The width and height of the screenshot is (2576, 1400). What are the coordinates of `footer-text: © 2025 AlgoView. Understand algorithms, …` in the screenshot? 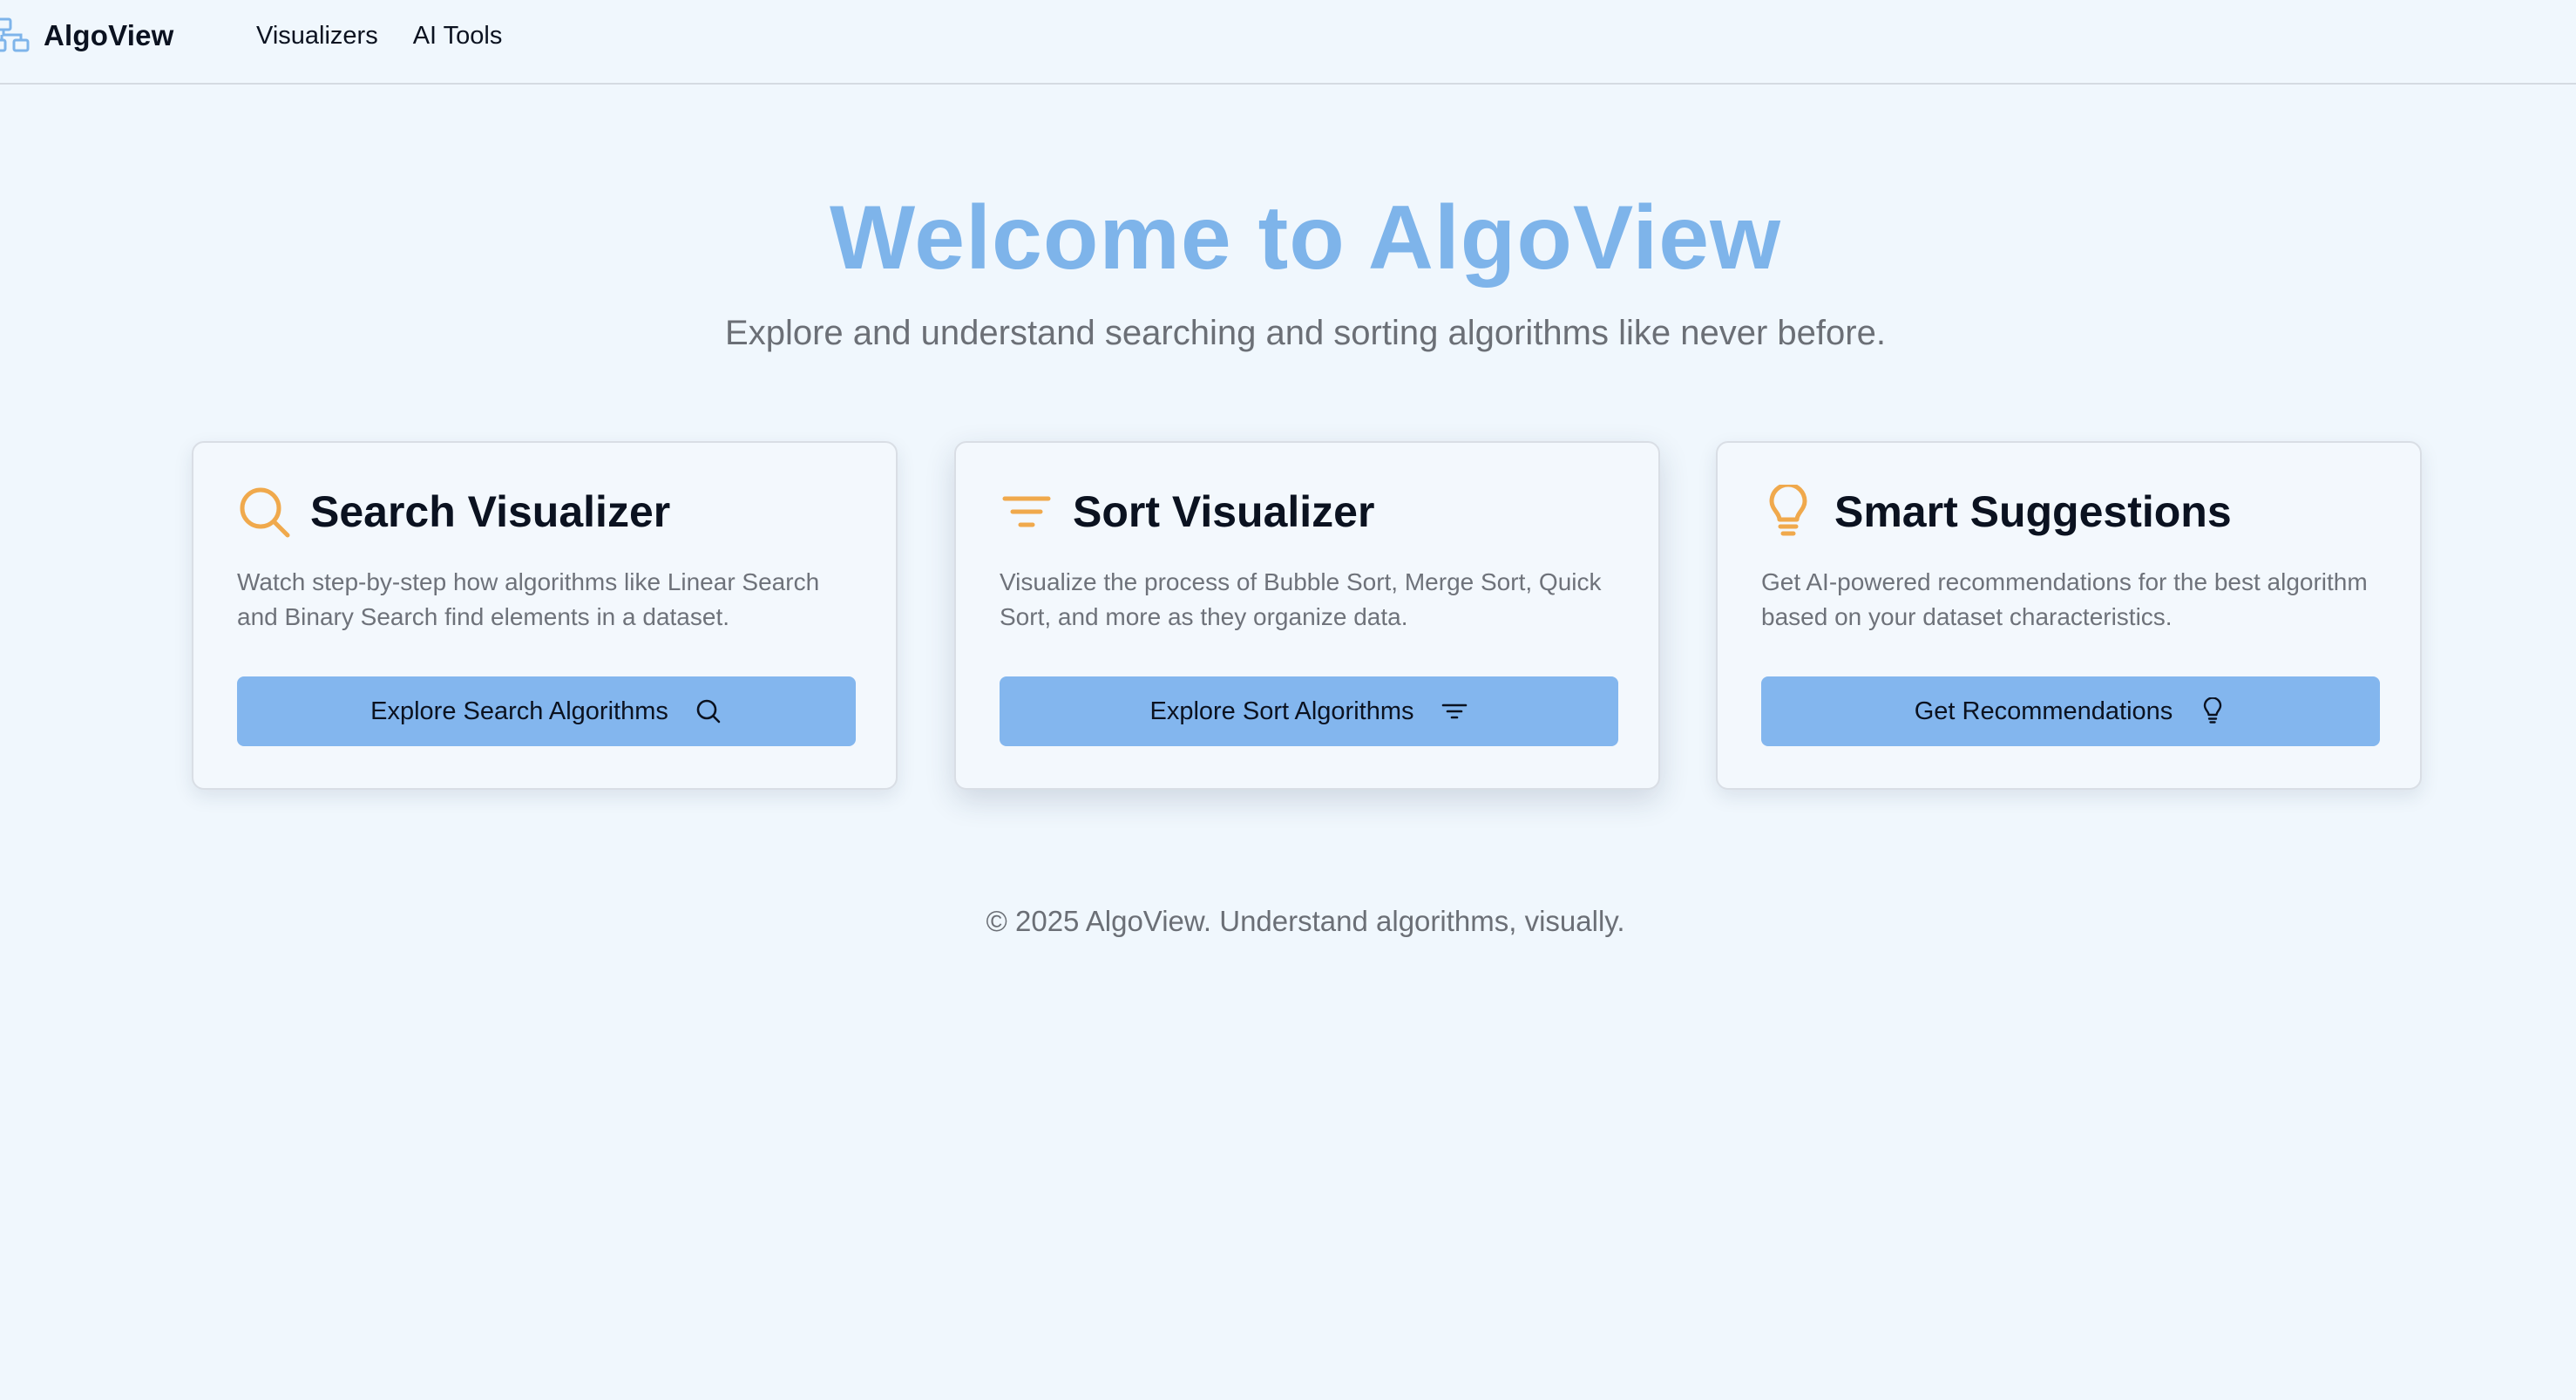 It's located at (1305, 921).